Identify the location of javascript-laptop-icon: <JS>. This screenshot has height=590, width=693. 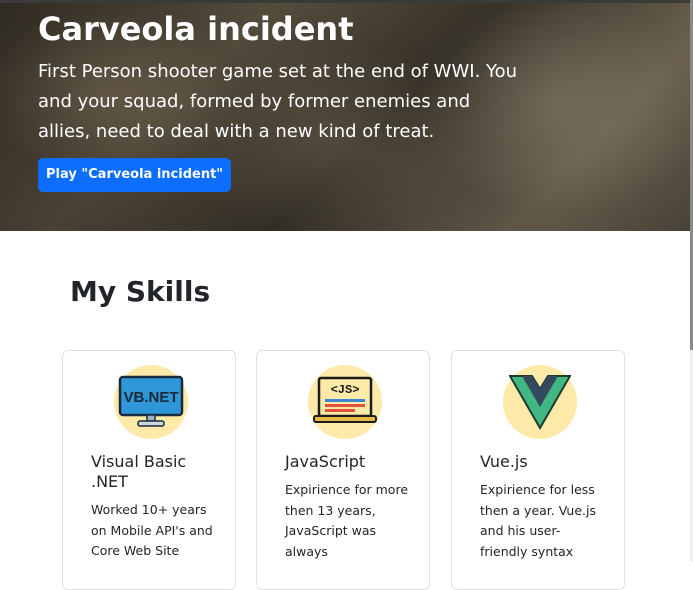
(345, 402).